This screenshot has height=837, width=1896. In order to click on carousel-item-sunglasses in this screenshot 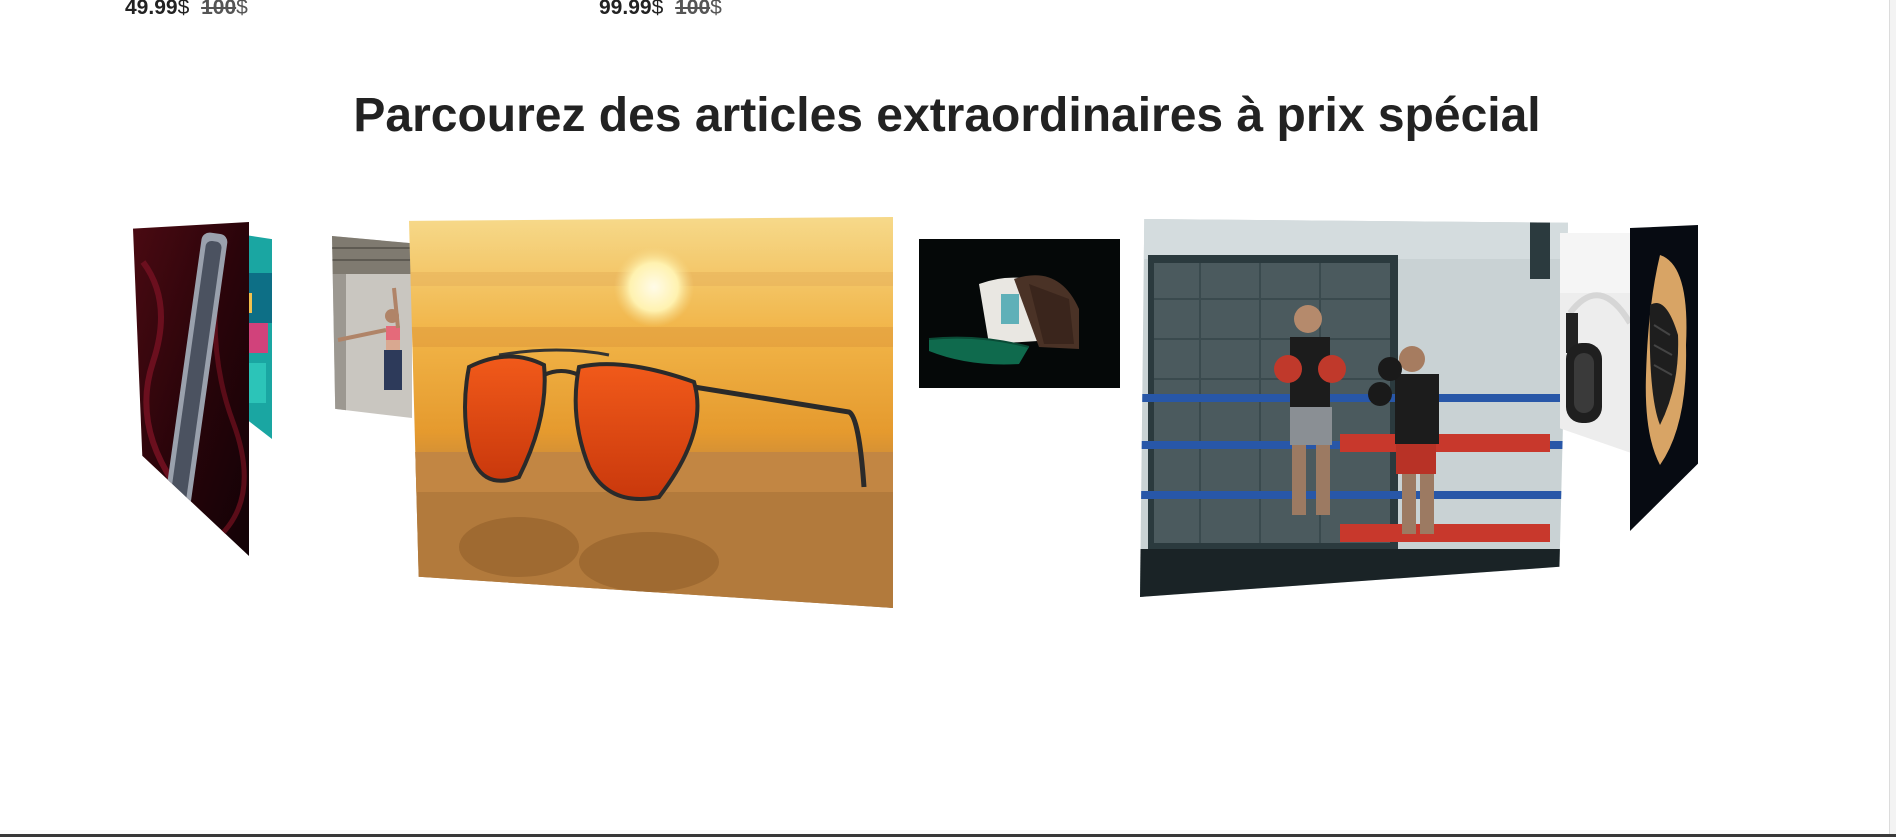, I will do `click(651, 412)`.